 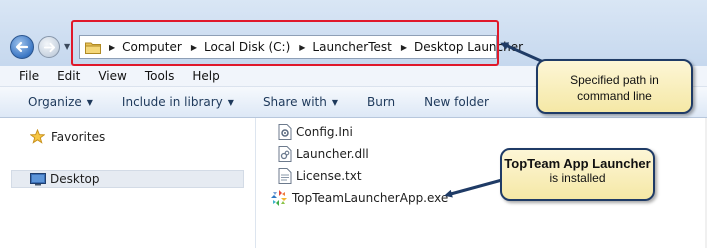 I want to click on callout-launcher-line1: TopTeam App Launcher, so click(x=577, y=163).